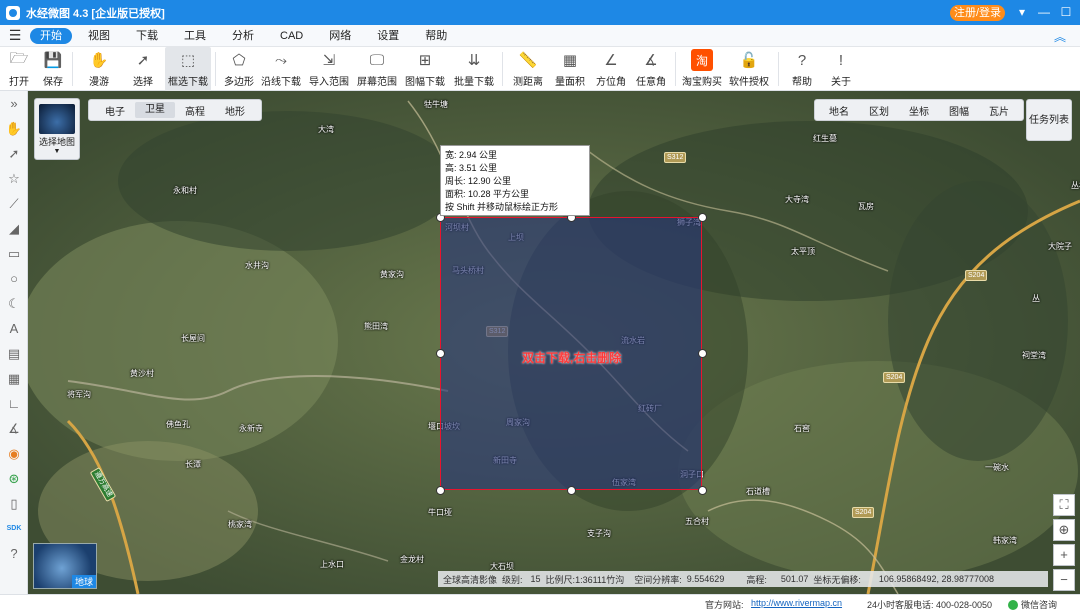 The width and height of the screenshot is (1080, 613). I want to click on toolbar-hand-button: ✋ 漫游, so click(99, 69).